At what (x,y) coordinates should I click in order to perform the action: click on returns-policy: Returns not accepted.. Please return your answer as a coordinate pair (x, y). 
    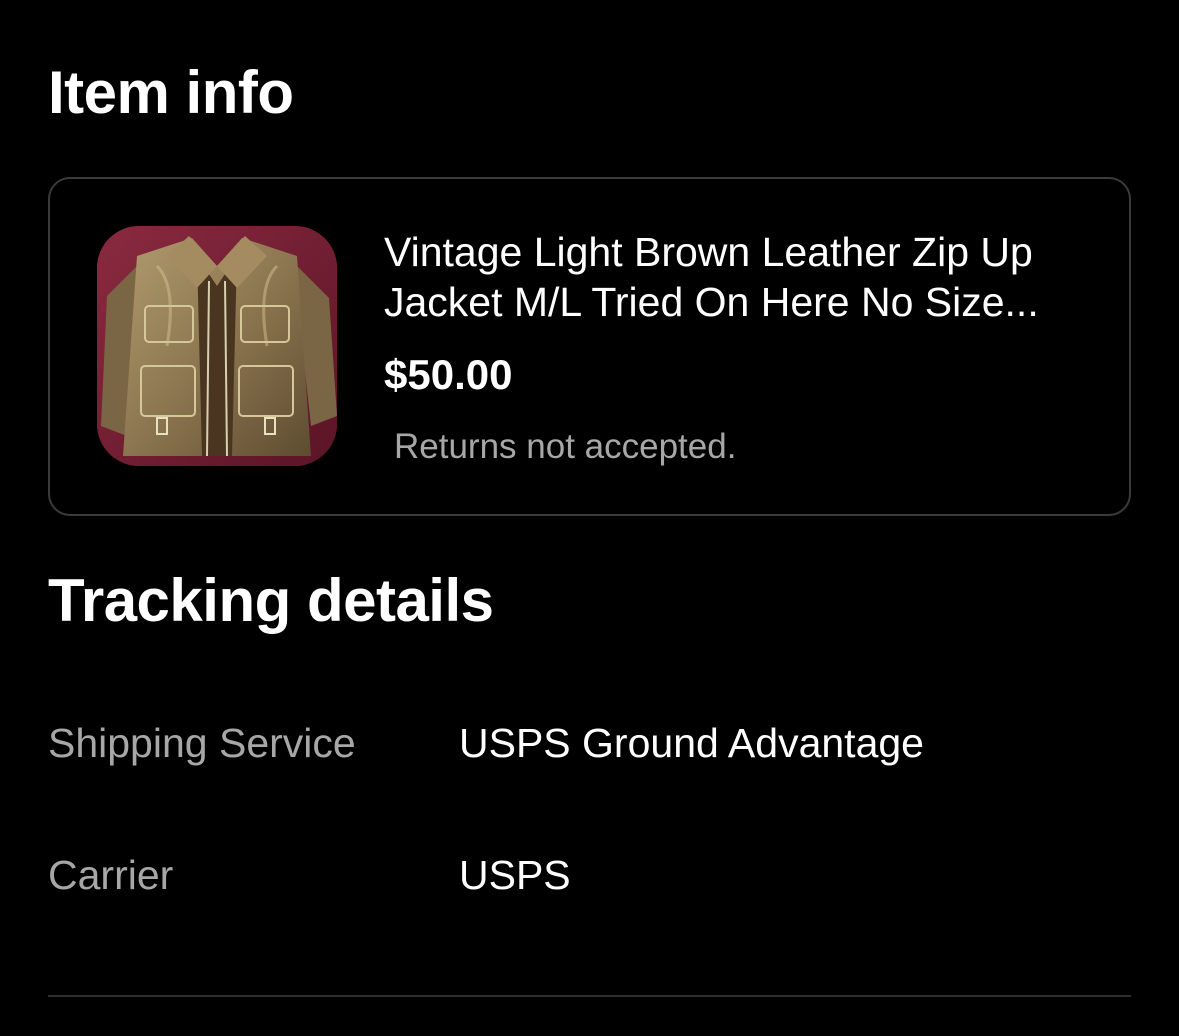
    Looking at the image, I should click on (565, 446).